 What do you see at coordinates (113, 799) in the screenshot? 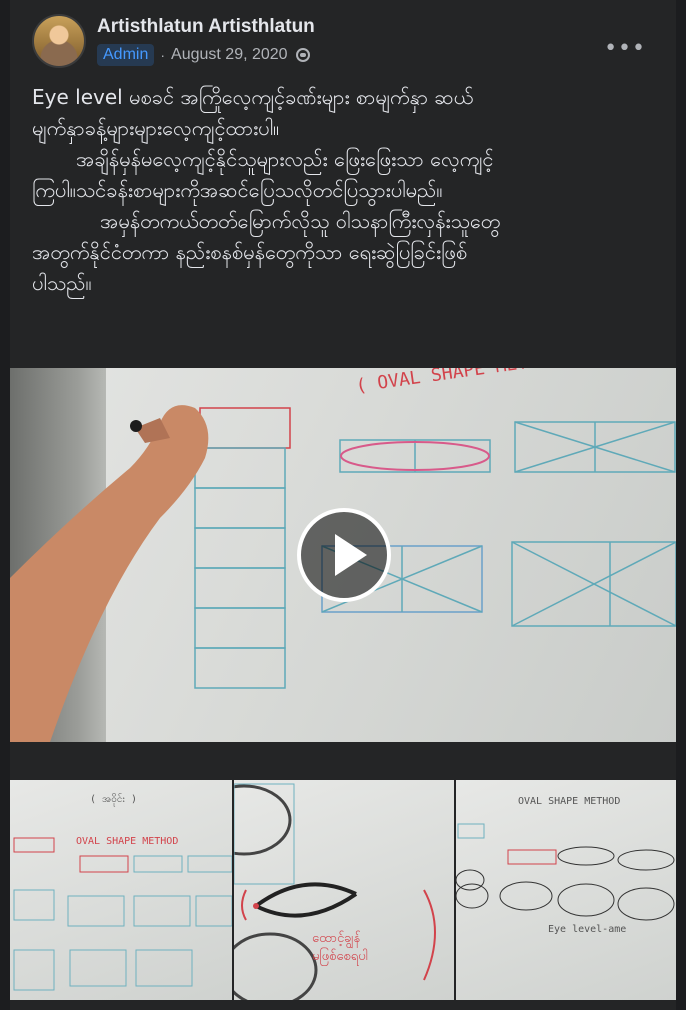
I see `thumbnail-label: ( အဝိုင်း )` at bounding box center [113, 799].